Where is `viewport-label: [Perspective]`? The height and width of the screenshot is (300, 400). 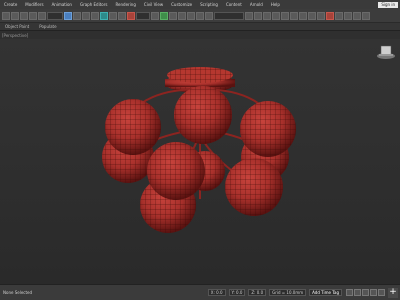 viewport-label: [Perspective] is located at coordinates (15, 35).